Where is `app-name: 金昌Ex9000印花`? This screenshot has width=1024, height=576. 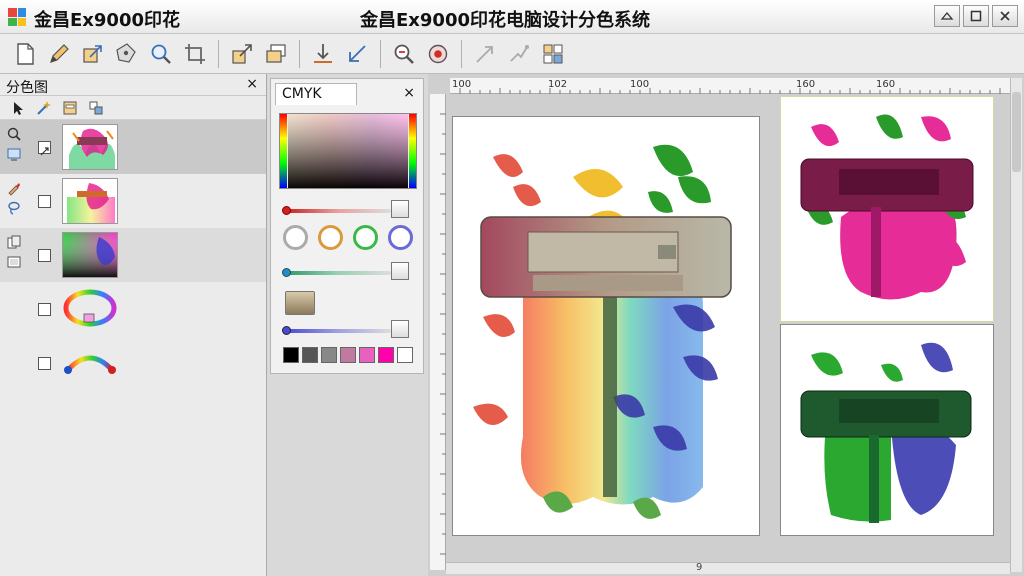 app-name: 金昌Ex9000印花 is located at coordinates (107, 20).